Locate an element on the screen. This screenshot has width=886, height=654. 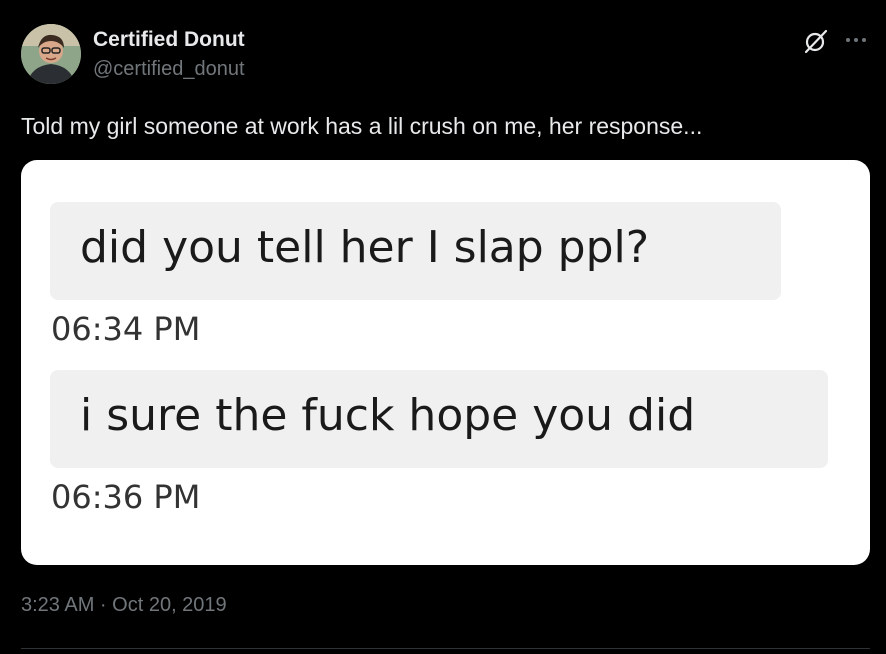
message-time: 06:34 PM is located at coordinates (126, 329).